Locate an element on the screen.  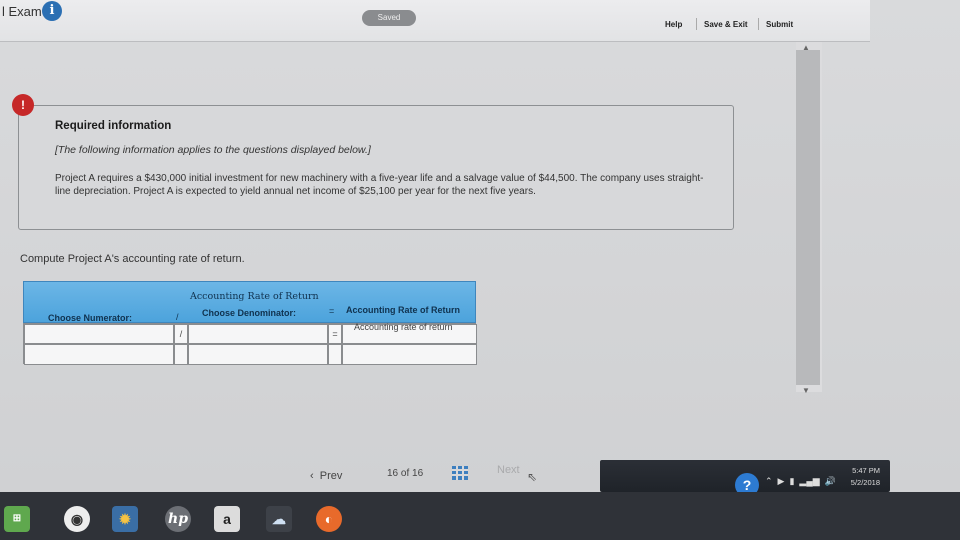
taskbar: ⊞ ◉ ✹ hp a ☁ ◐ is located at coordinates (480, 516).